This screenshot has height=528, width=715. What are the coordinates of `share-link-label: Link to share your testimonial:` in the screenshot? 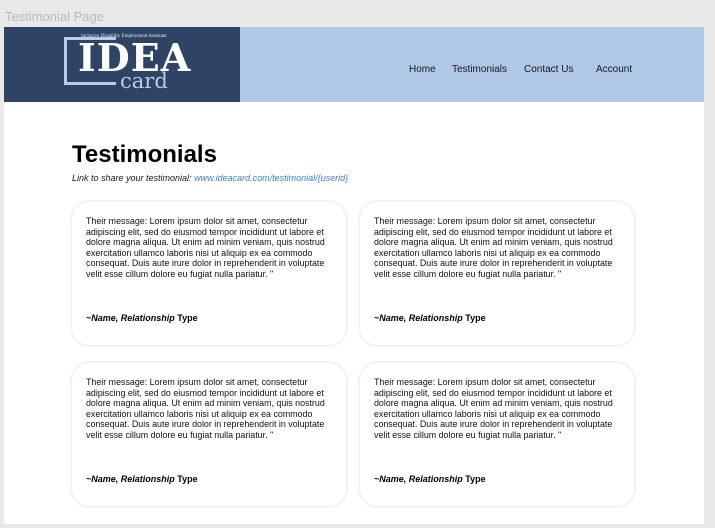 It's located at (132, 178).